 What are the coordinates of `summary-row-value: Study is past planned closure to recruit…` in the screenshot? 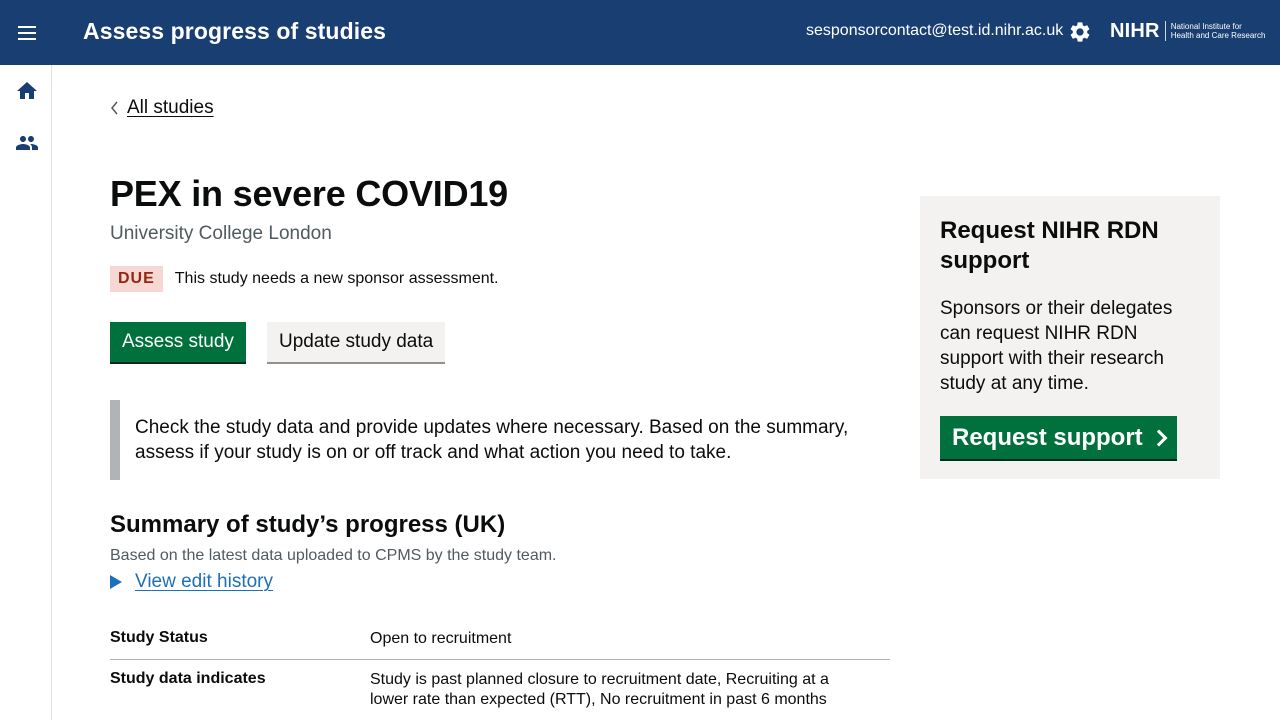 It's located at (599, 689).